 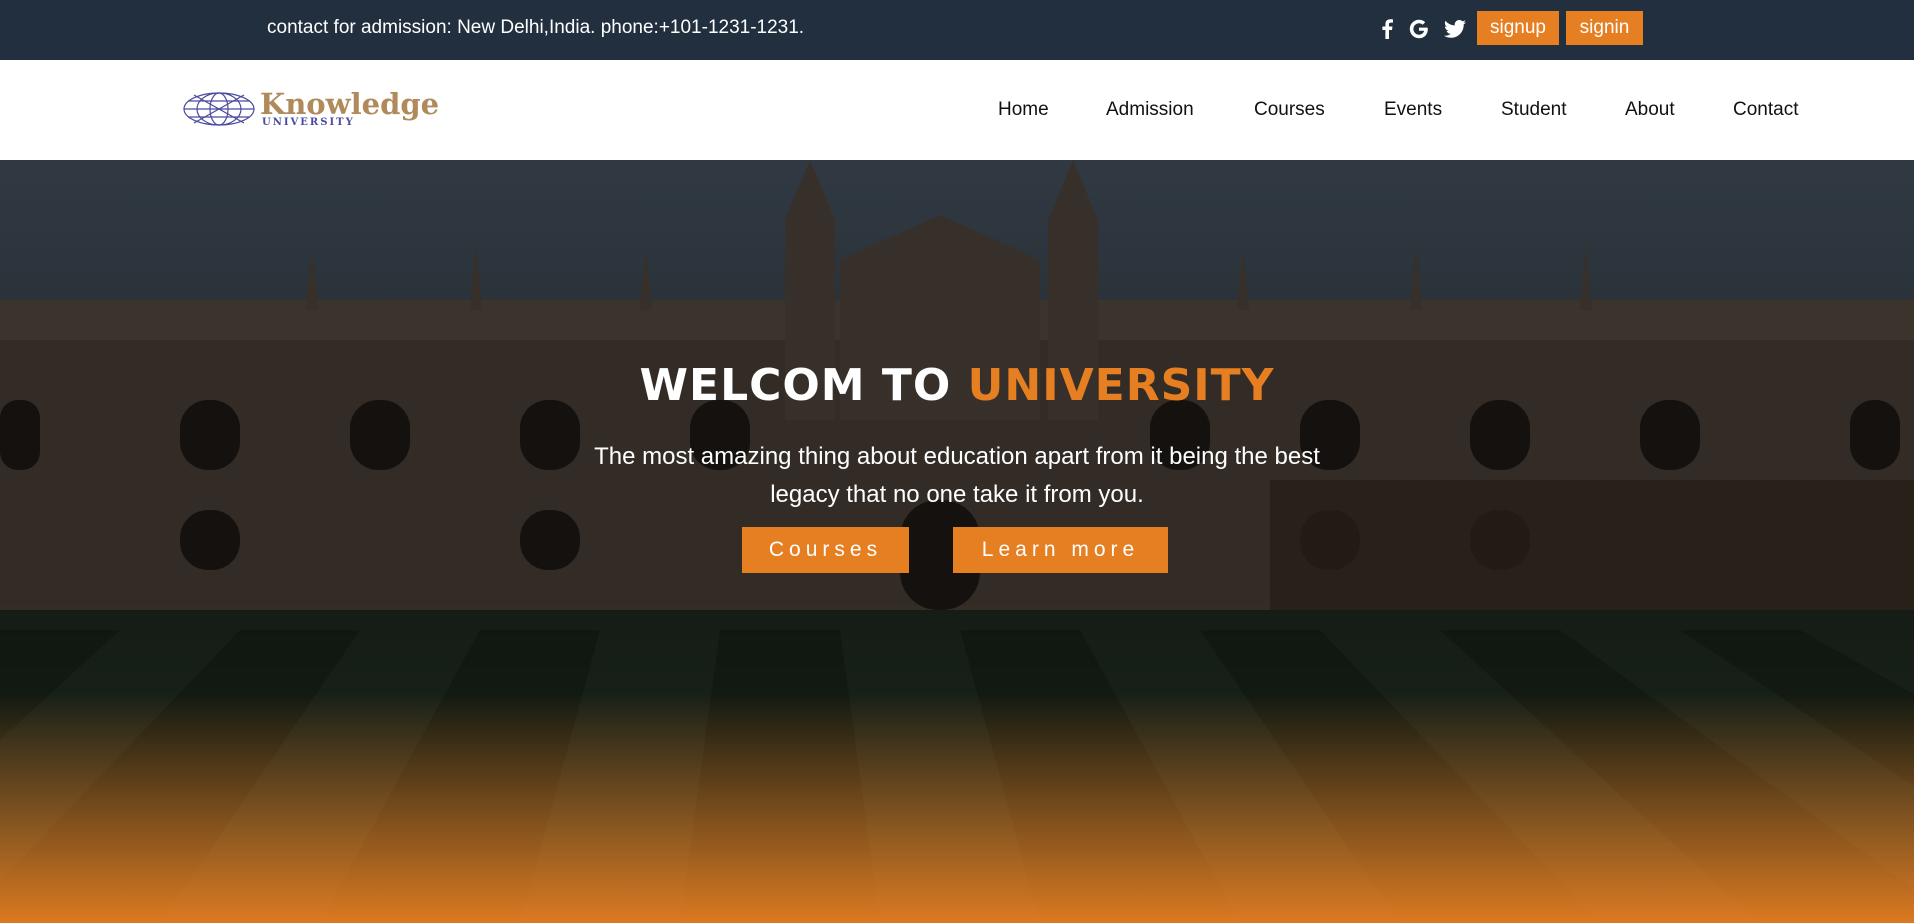 I want to click on google-icon, so click(x=1419, y=29).